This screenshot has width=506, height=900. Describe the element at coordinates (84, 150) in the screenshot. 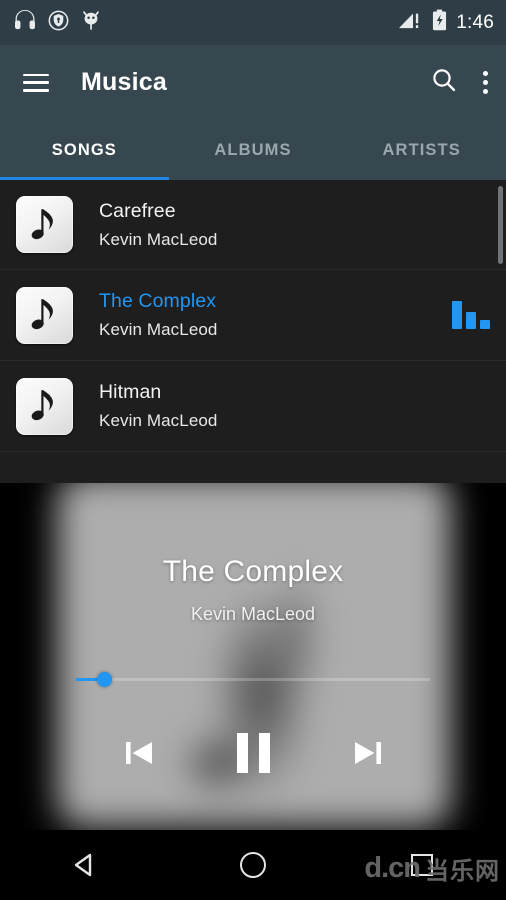

I see `tab-songs: SONGS` at that location.